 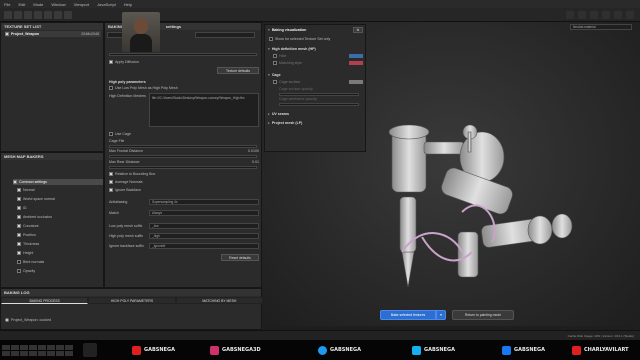 I want to click on match-dropdown: Always, so click(x=204, y=213).